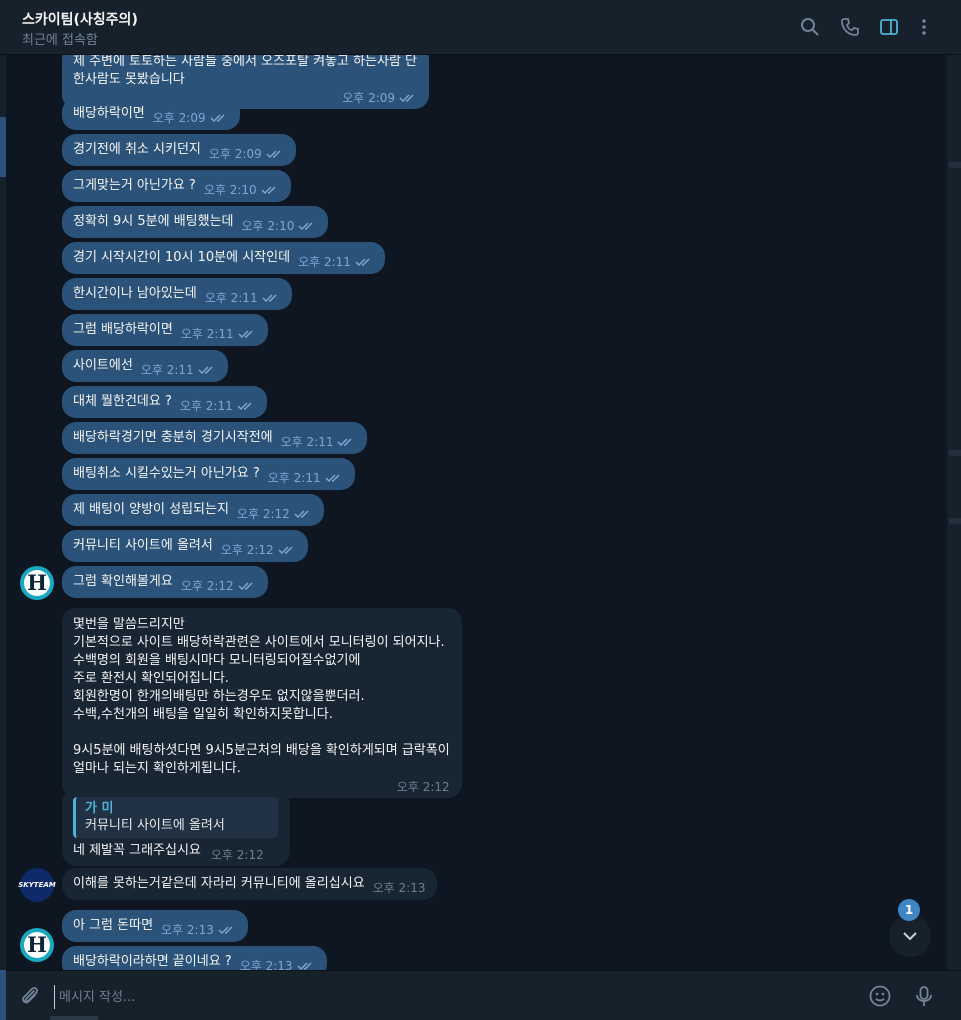 This screenshot has height=1020, width=961. What do you see at coordinates (447, 997) in the screenshot?
I see `message-input` at bounding box center [447, 997].